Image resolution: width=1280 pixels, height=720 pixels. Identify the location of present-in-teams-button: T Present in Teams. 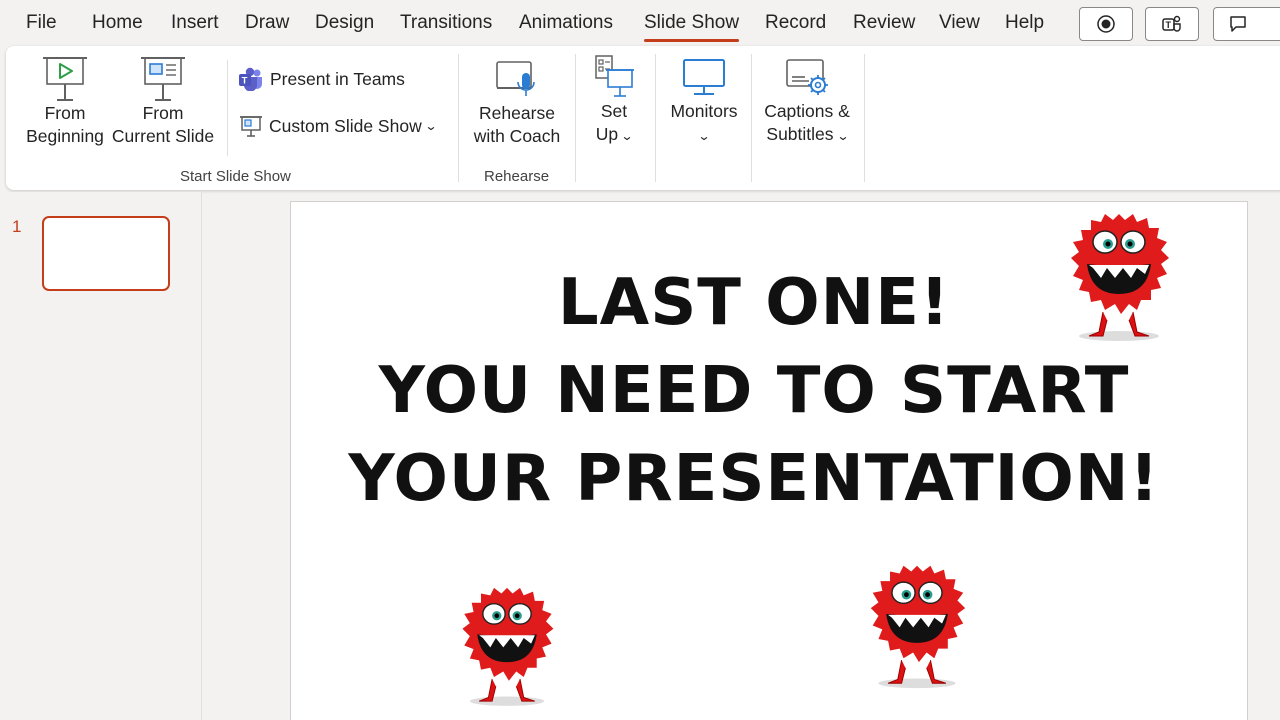
(321, 79).